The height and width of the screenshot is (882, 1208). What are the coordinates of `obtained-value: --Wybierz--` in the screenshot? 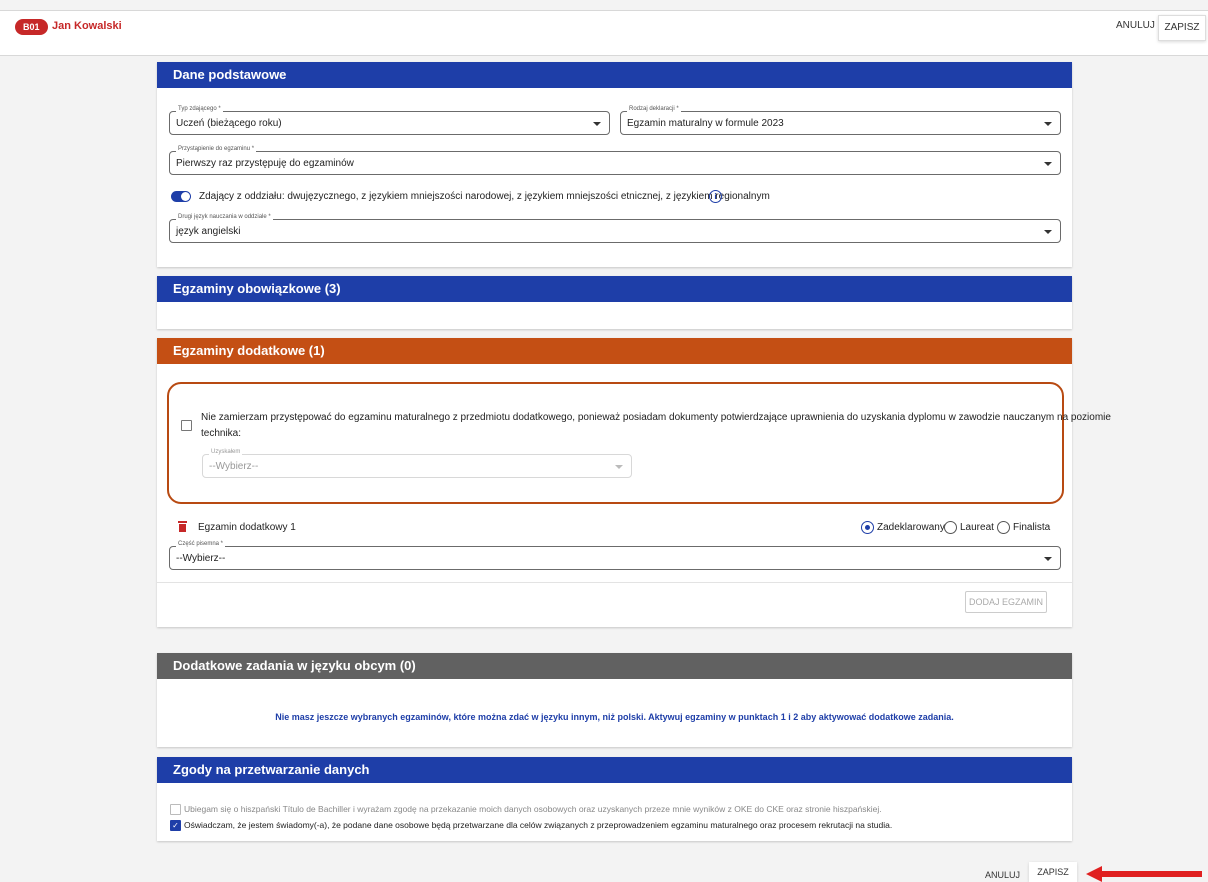 It's located at (234, 466).